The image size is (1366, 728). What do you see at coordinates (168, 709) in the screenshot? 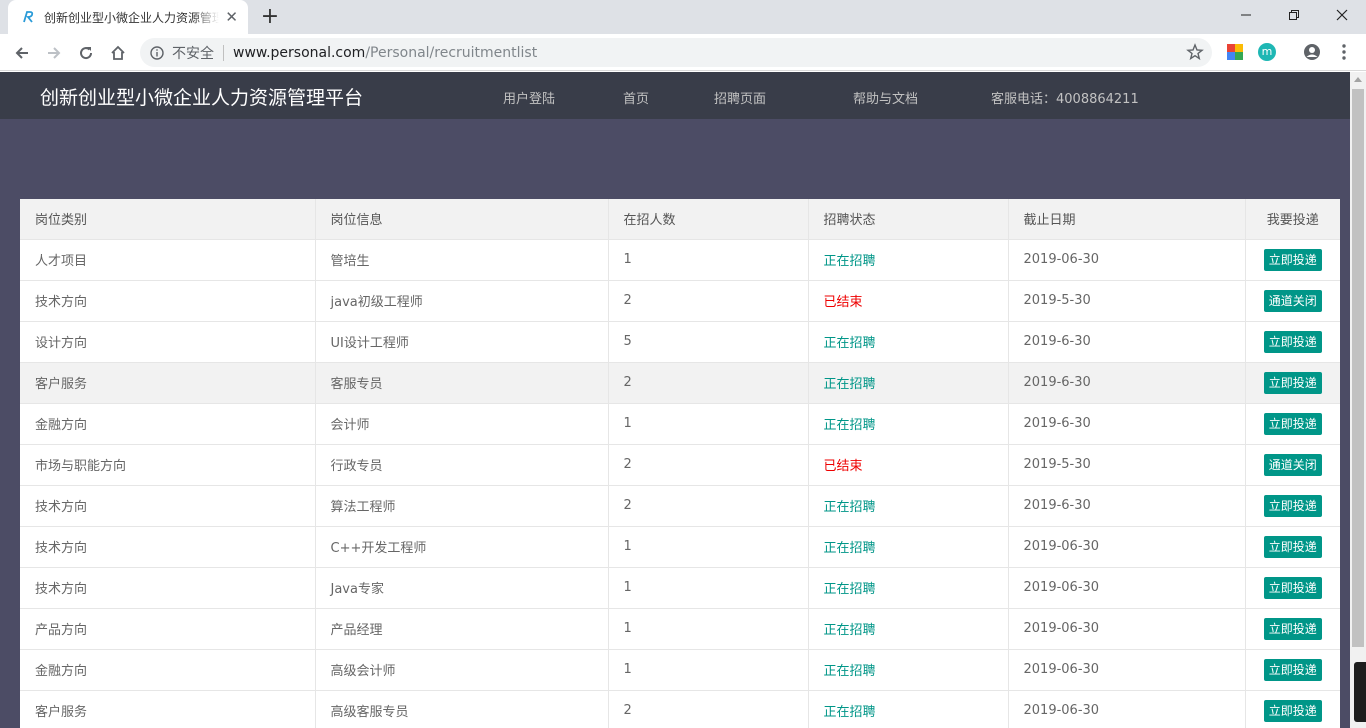
I see `cell-category: 客户服务` at bounding box center [168, 709].